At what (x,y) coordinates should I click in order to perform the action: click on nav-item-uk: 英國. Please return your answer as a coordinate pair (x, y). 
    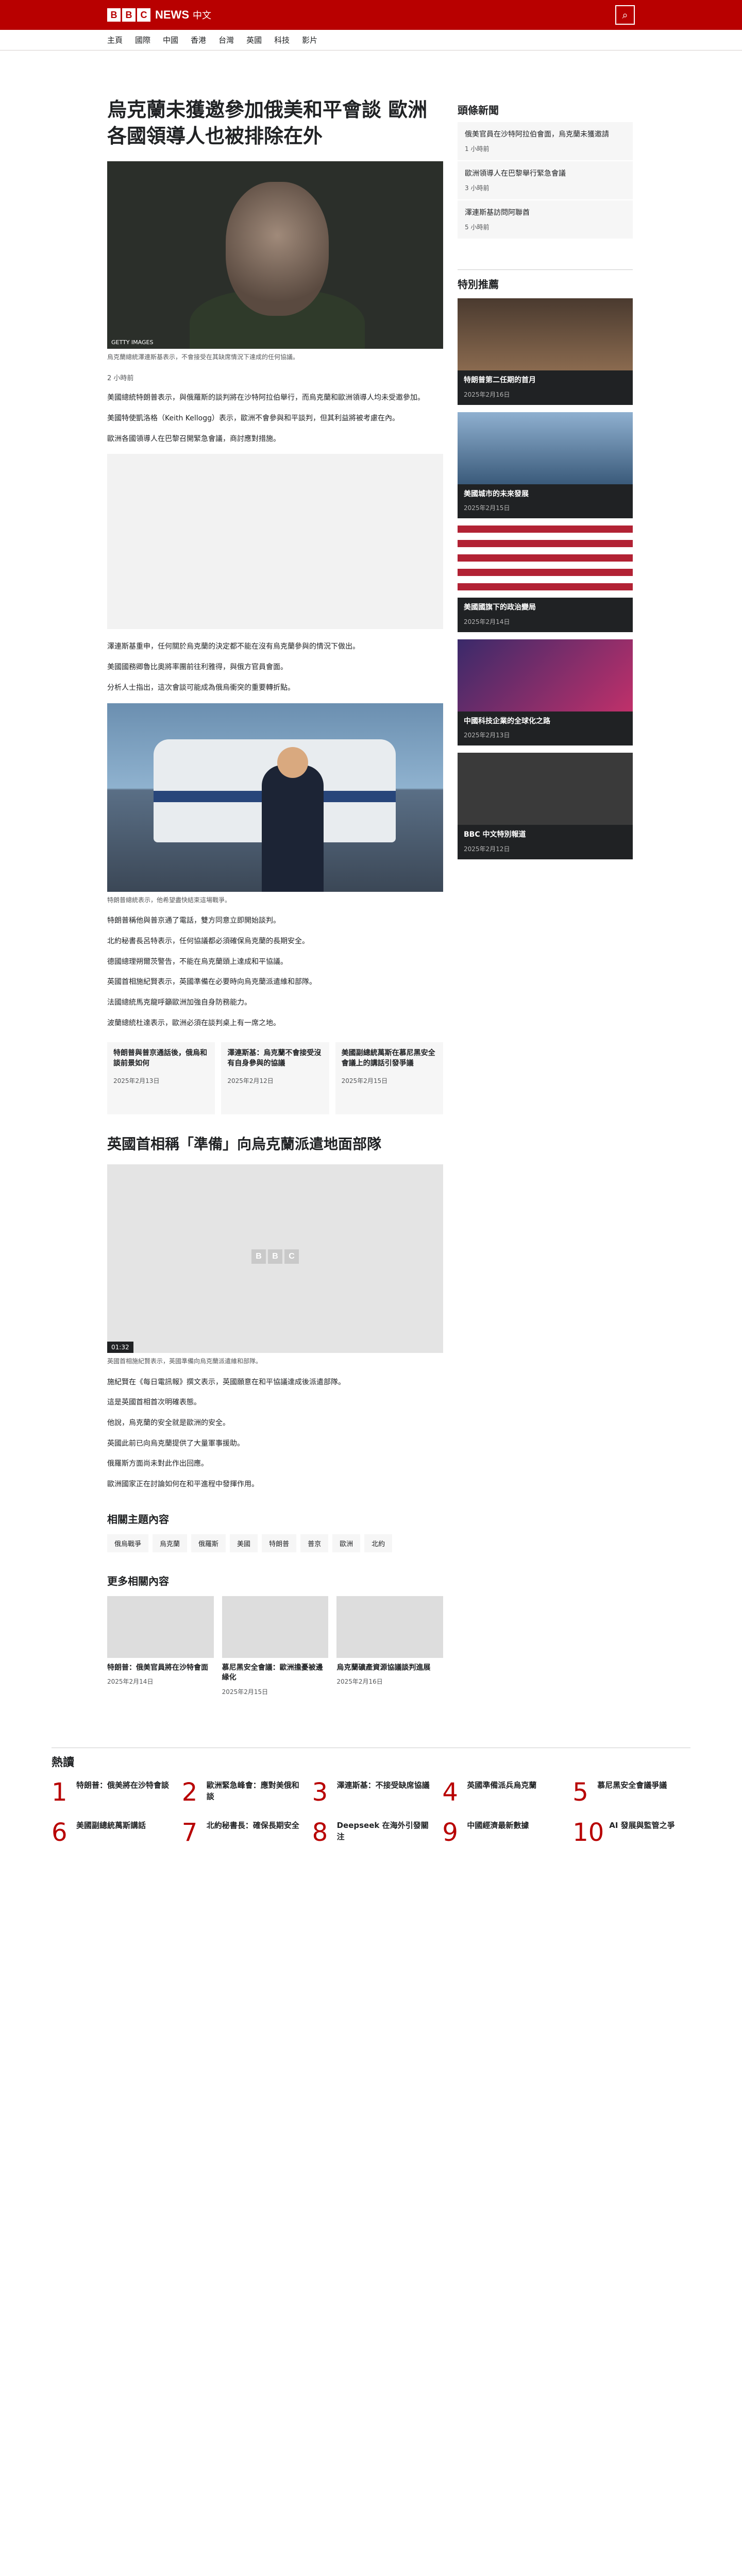
    Looking at the image, I should click on (254, 40).